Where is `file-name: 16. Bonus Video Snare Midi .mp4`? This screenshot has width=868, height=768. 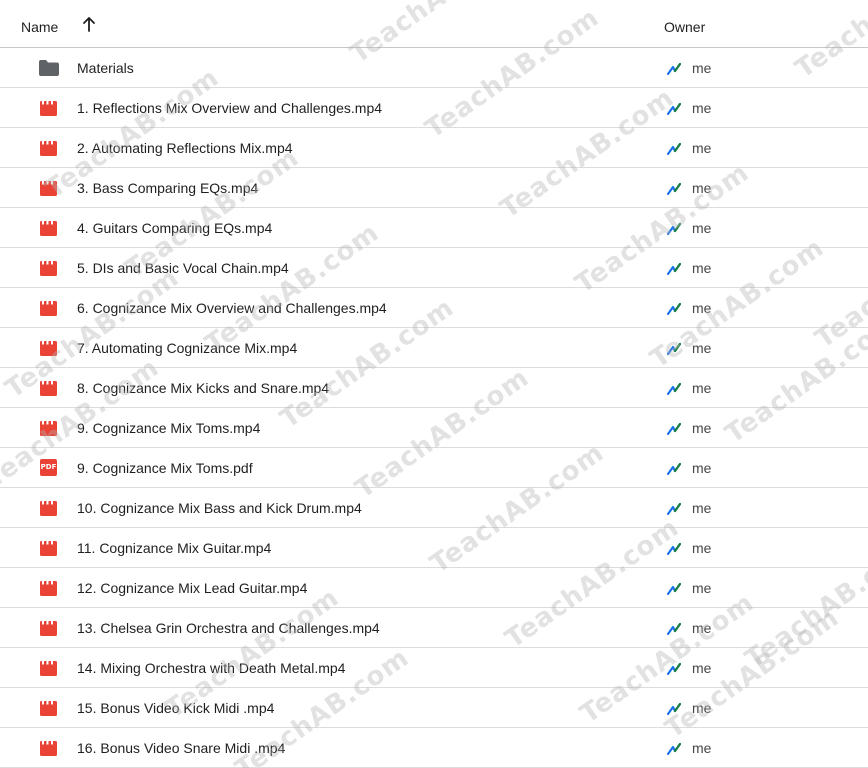
file-name: 16. Bonus Video Snare Midi .mp4 is located at coordinates (181, 748).